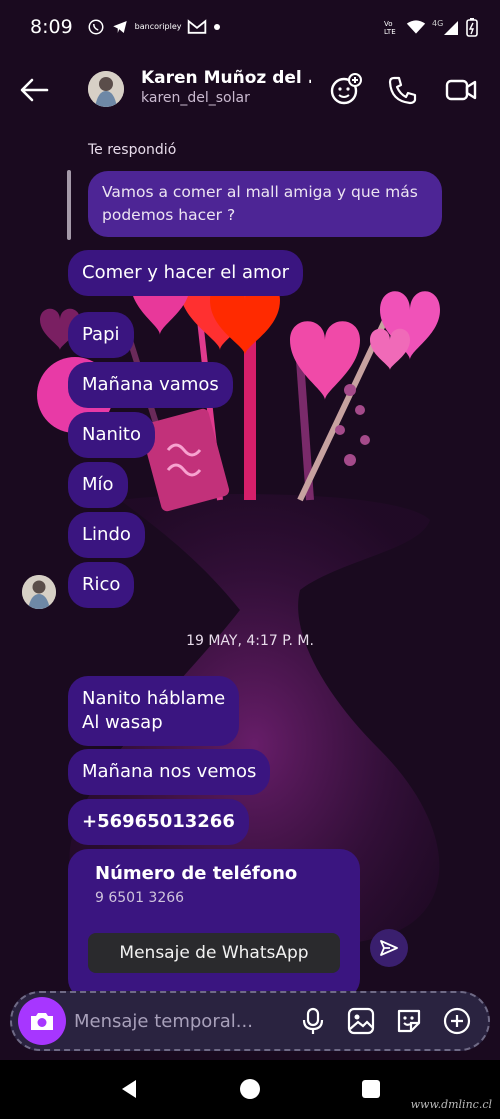 Image resolution: width=500 pixels, height=1119 pixels. Describe the element at coordinates (185, 273) in the screenshot. I see `message-bubble: Comer y hacer el amor` at that location.